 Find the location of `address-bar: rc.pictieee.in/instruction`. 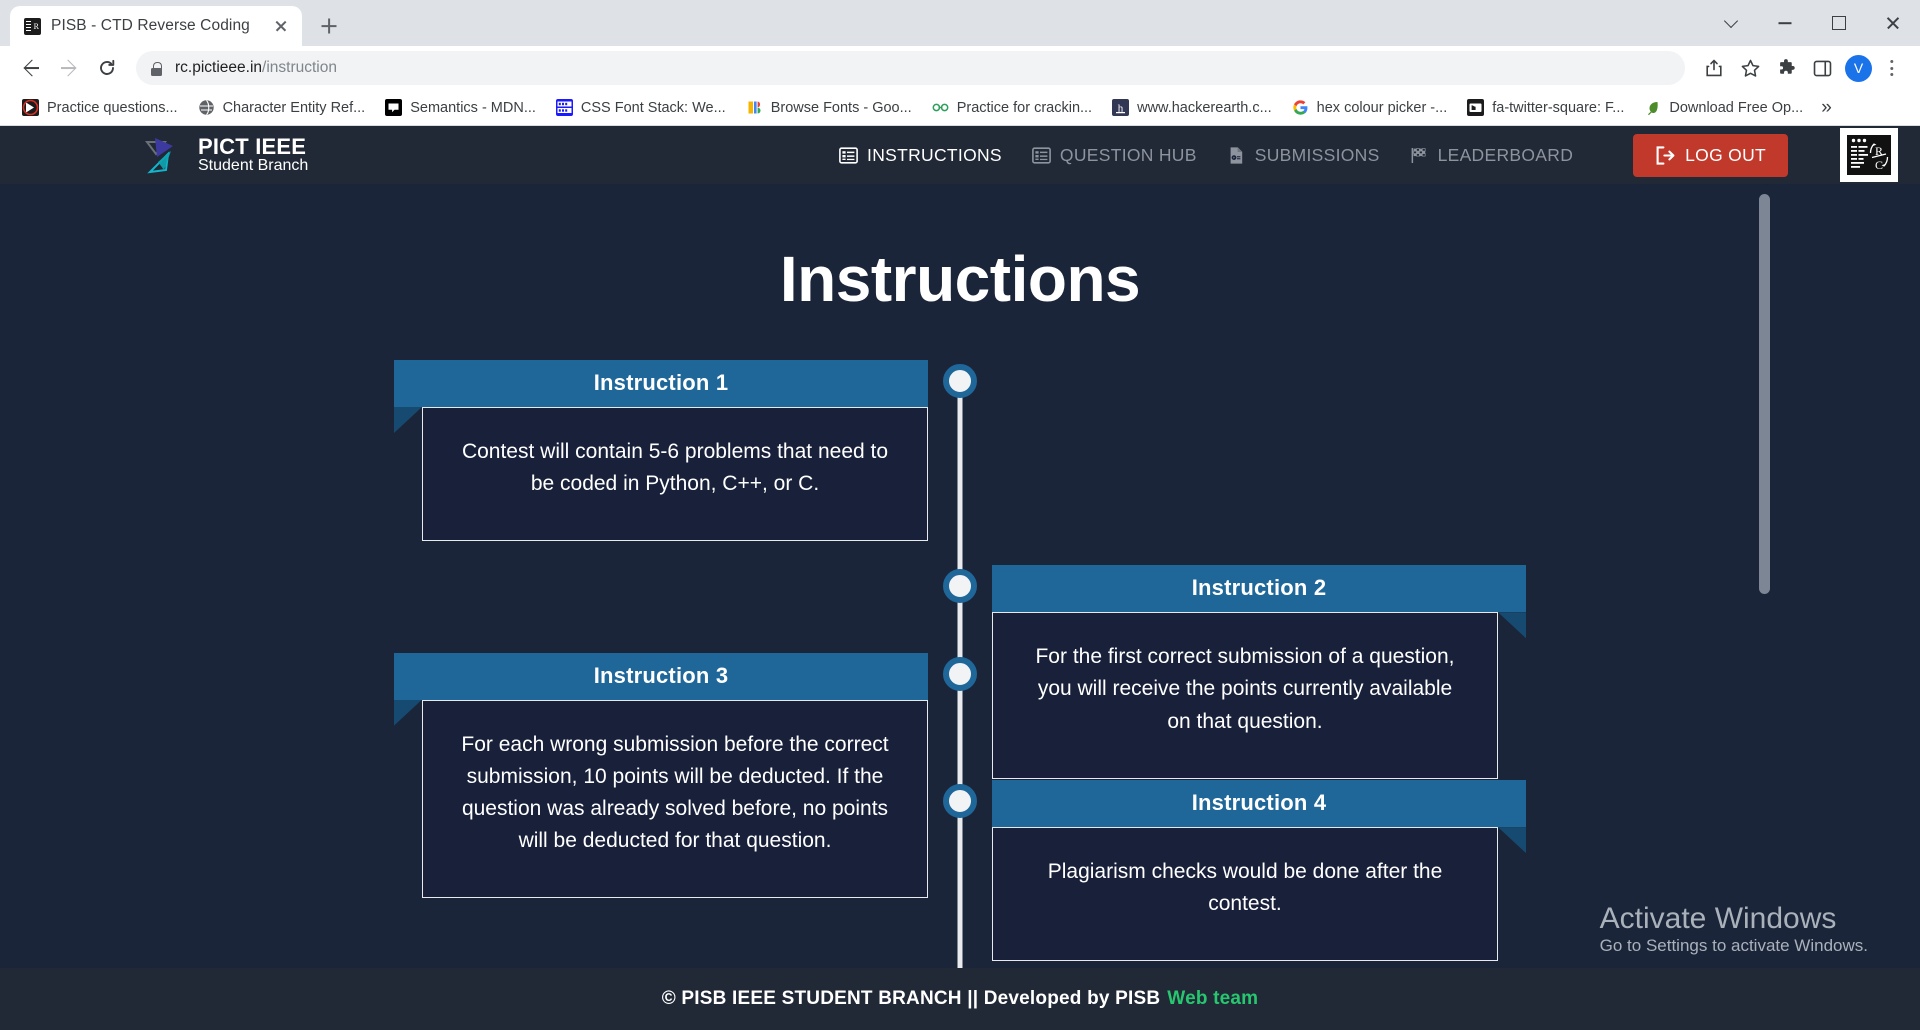

address-bar: rc.pictieee.in/instruction is located at coordinates (910, 68).